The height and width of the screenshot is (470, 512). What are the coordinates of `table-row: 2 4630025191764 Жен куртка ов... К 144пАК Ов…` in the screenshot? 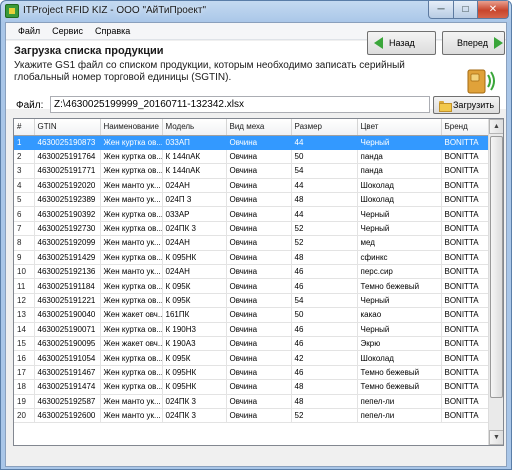 It's located at (251, 157).